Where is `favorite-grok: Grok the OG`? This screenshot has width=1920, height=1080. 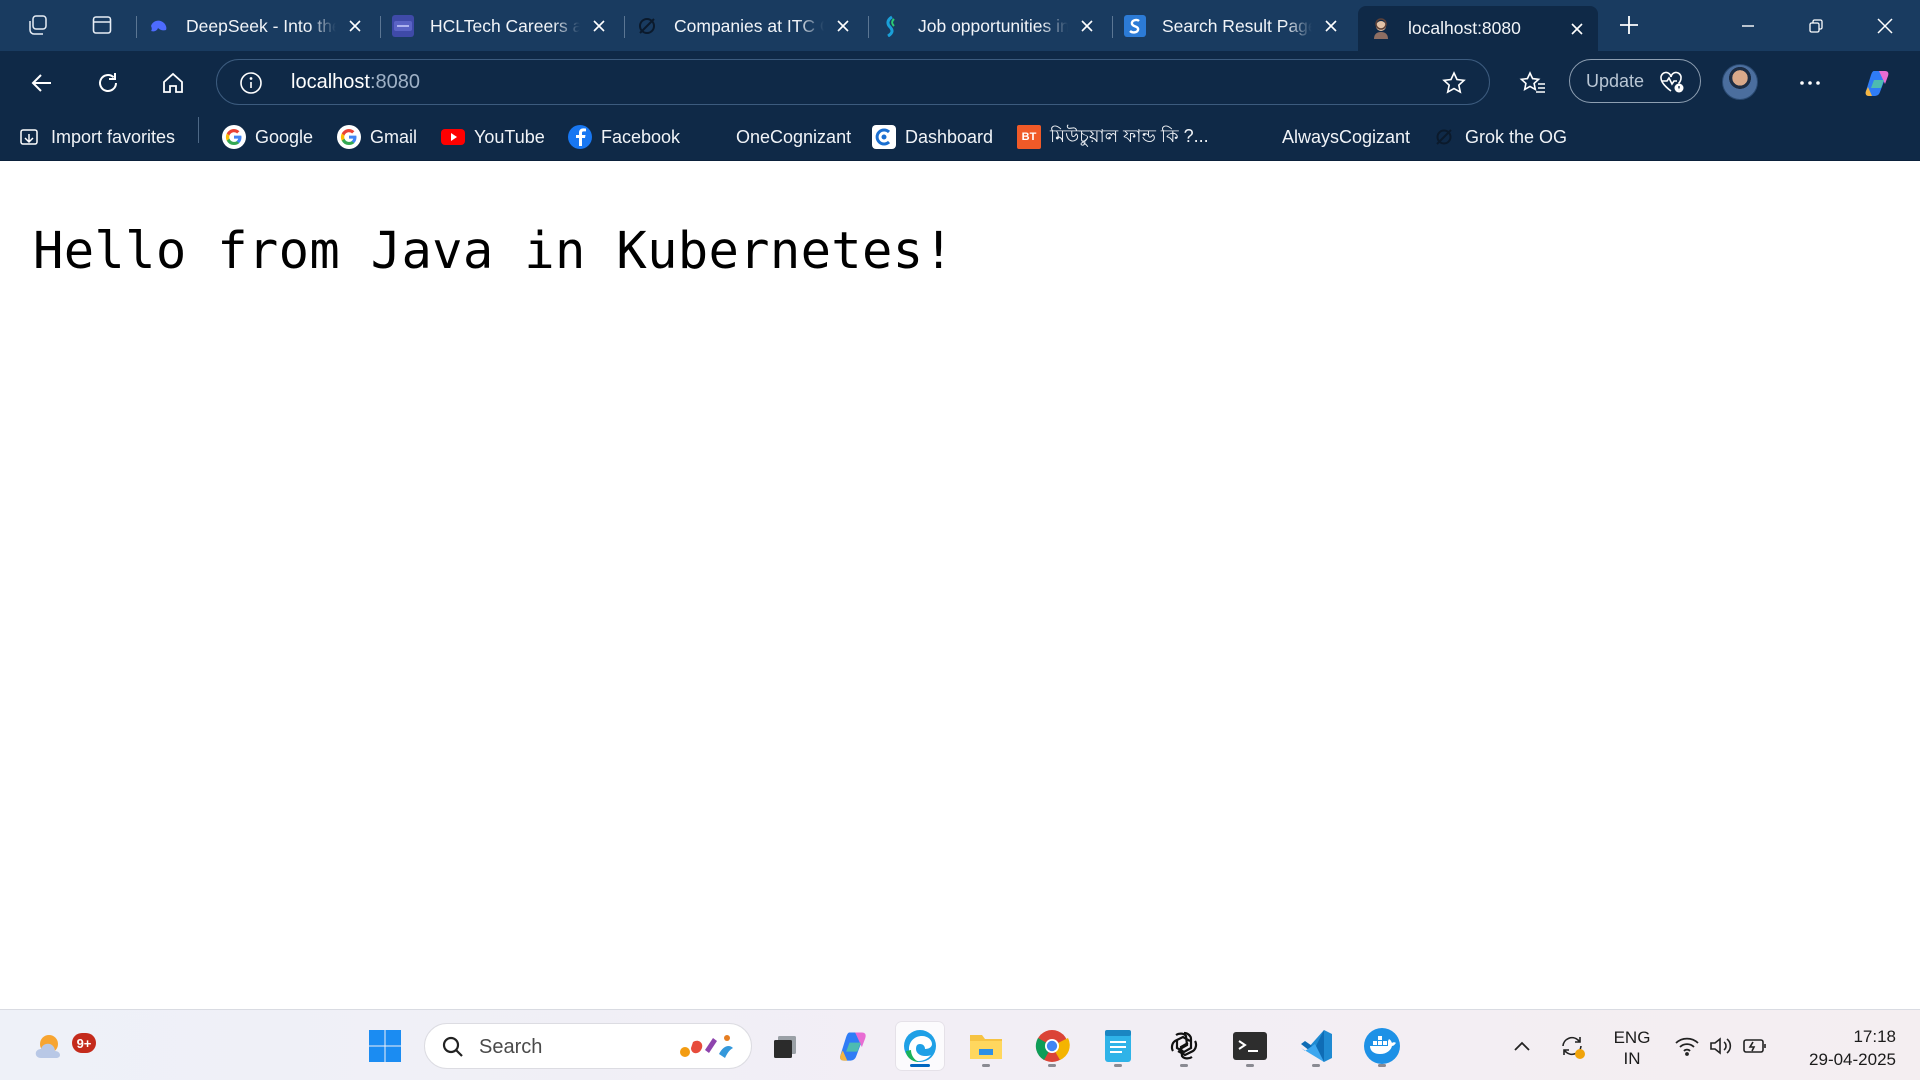 favorite-grok: Grok the OG is located at coordinates (1499, 137).